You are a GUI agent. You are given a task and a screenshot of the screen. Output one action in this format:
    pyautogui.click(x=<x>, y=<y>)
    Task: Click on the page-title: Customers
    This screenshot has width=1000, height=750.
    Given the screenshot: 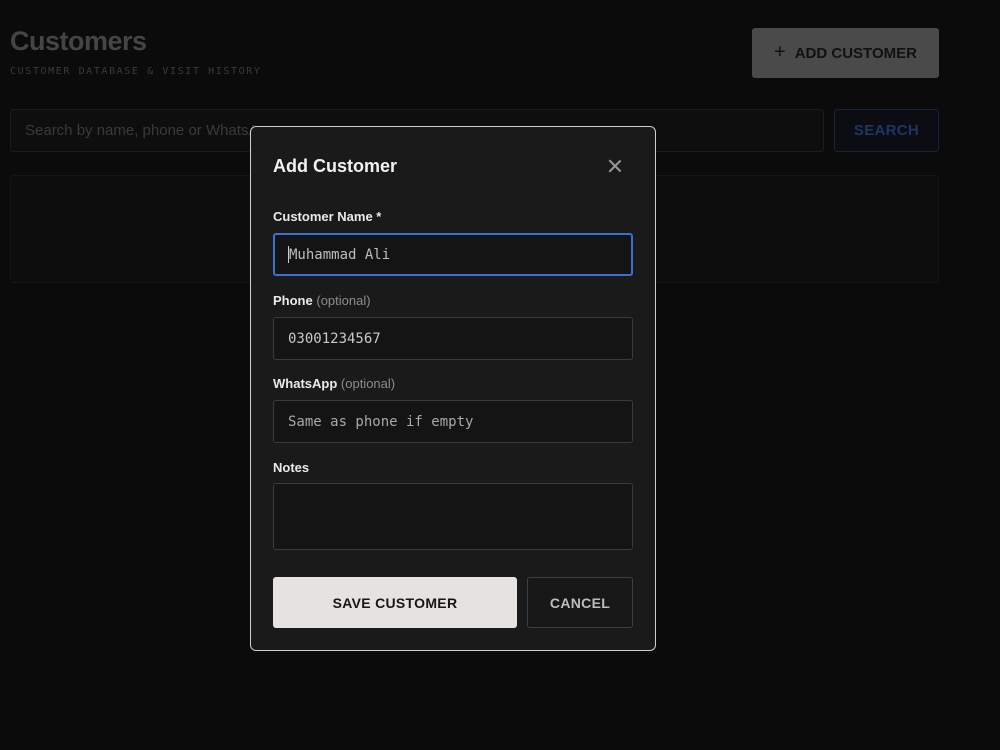 What is the action you would take?
    pyautogui.click(x=78, y=41)
    